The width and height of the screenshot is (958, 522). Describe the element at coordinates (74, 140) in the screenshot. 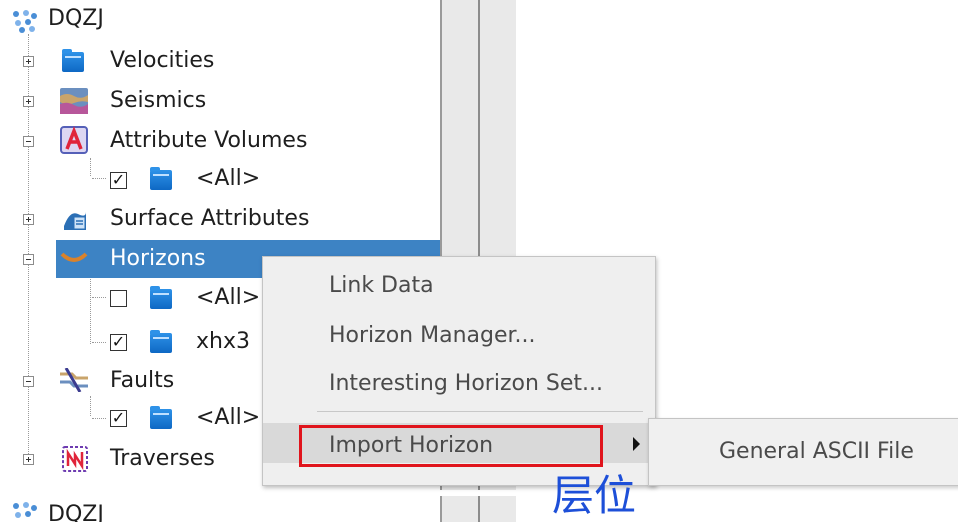

I see `attribute-icon` at that location.